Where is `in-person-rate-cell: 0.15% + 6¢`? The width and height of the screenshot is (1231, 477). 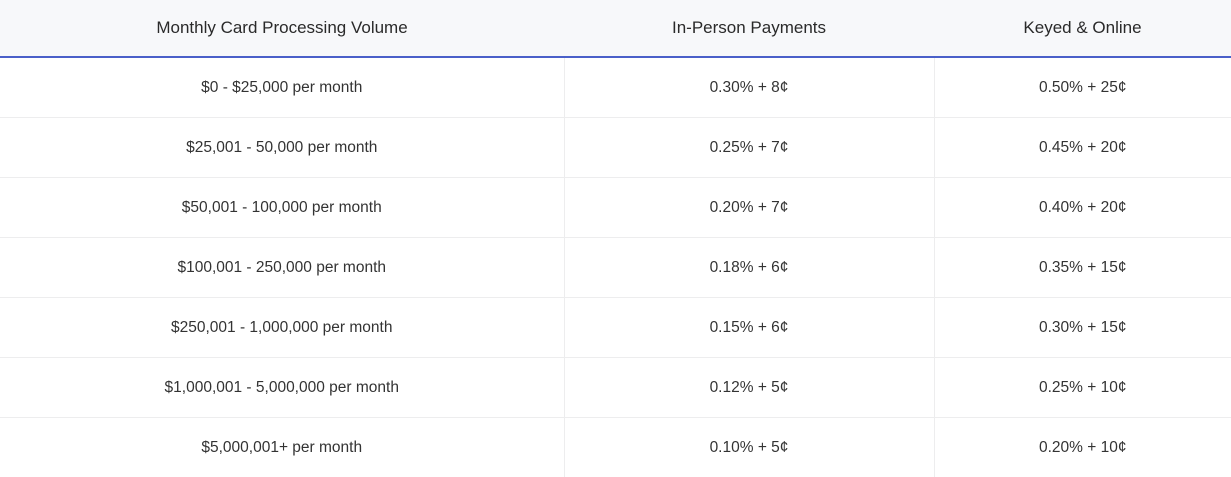
in-person-rate-cell: 0.15% + 6¢ is located at coordinates (749, 328).